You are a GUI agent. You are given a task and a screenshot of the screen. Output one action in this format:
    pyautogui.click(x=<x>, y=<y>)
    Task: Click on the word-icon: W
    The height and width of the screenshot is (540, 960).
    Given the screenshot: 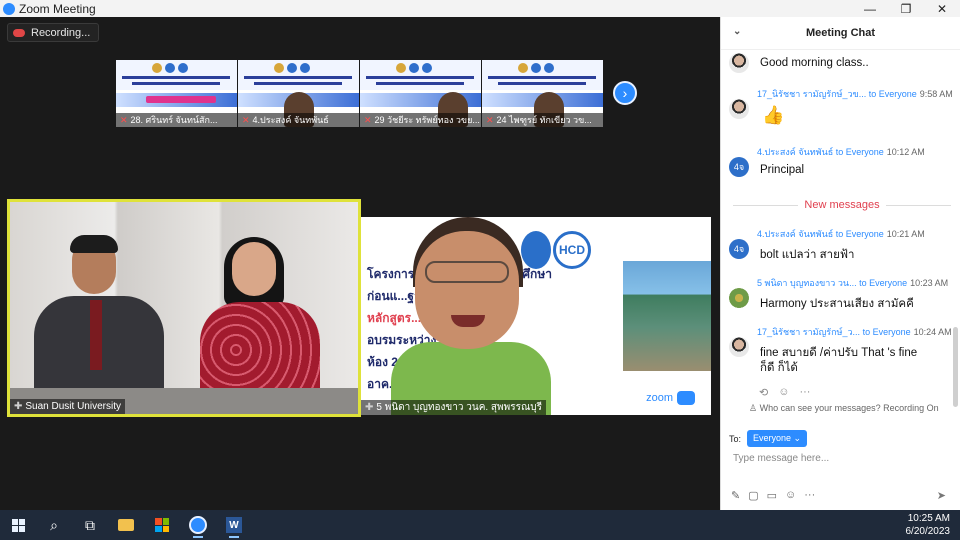 What is the action you would take?
    pyautogui.click(x=234, y=525)
    